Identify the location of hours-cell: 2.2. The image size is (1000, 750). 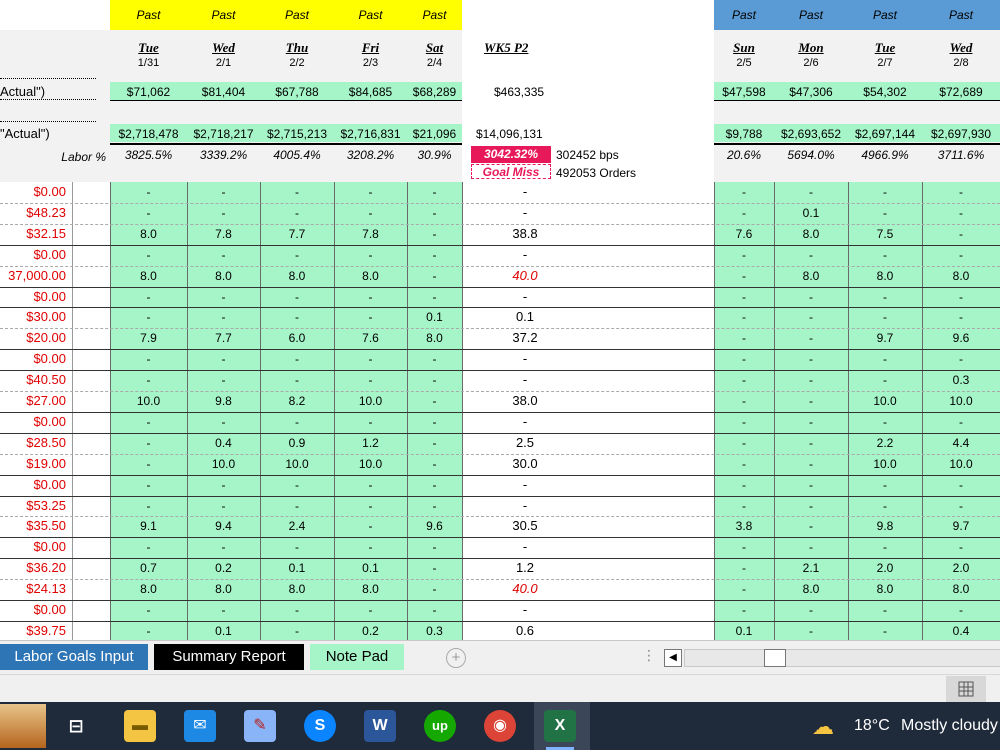
(885, 443).